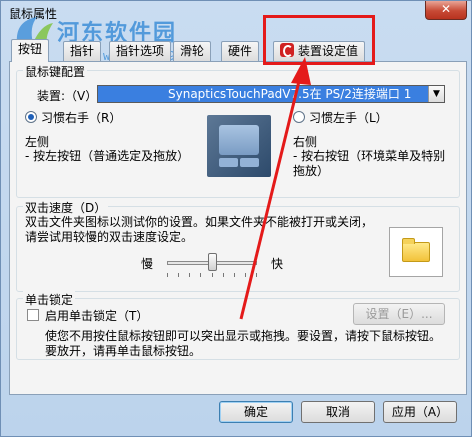 The height and width of the screenshot is (437, 472). Describe the element at coordinates (81, 117) in the screenshot. I see `right-hand-label: 习惯右手（R）` at that location.